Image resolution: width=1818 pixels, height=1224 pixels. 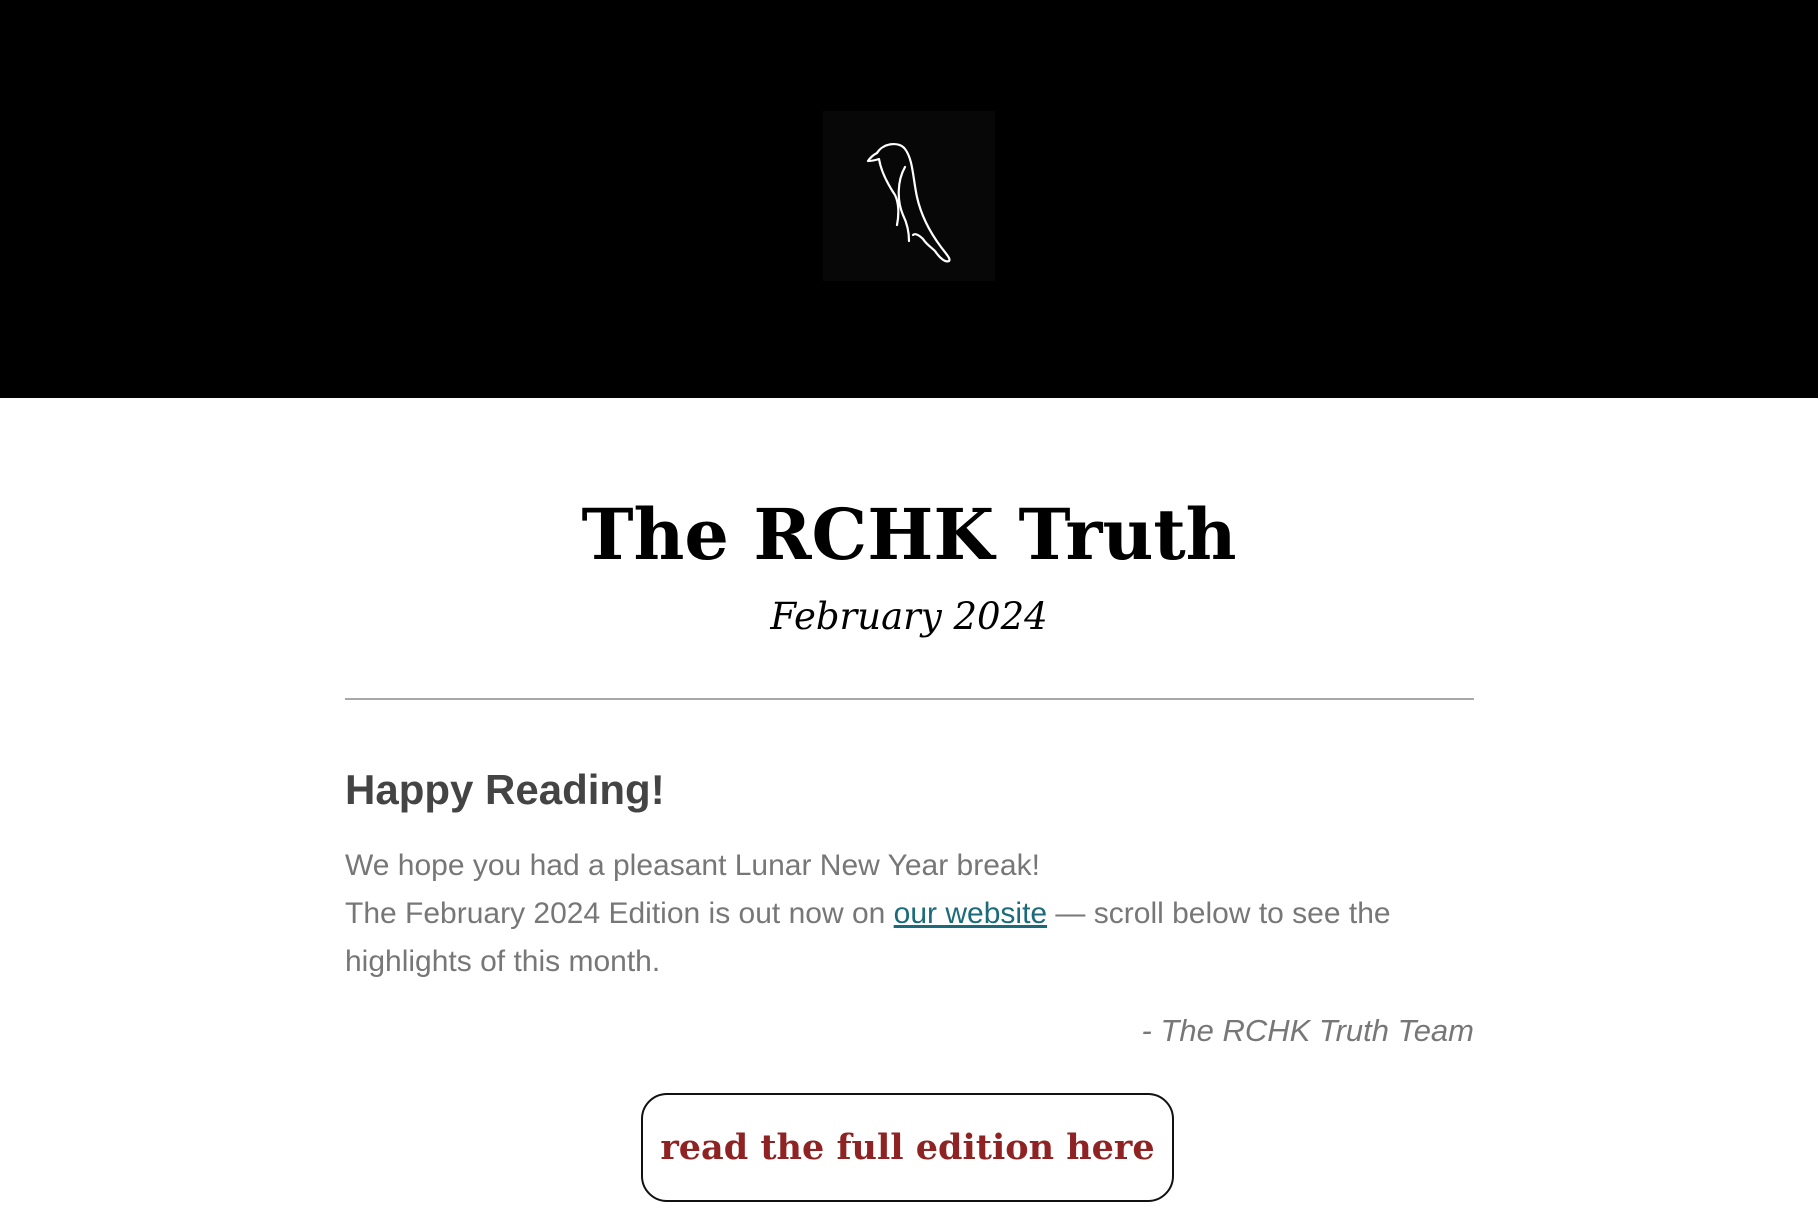 What do you see at coordinates (505, 789) in the screenshot?
I see `intro-heading: Happy Reading!` at bounding box center [505, 789].